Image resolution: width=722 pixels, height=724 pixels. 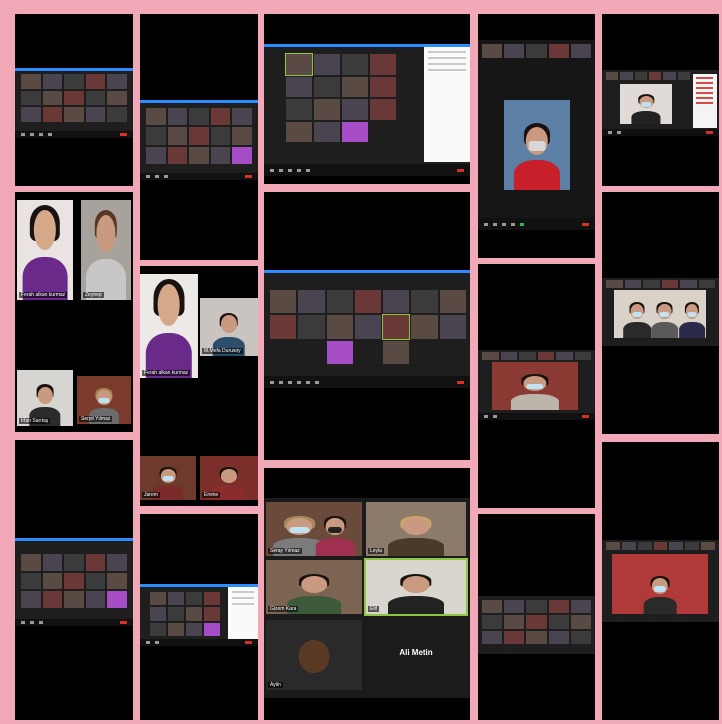 I want to click on zoom-toolbar, so click(x=74, y=622).